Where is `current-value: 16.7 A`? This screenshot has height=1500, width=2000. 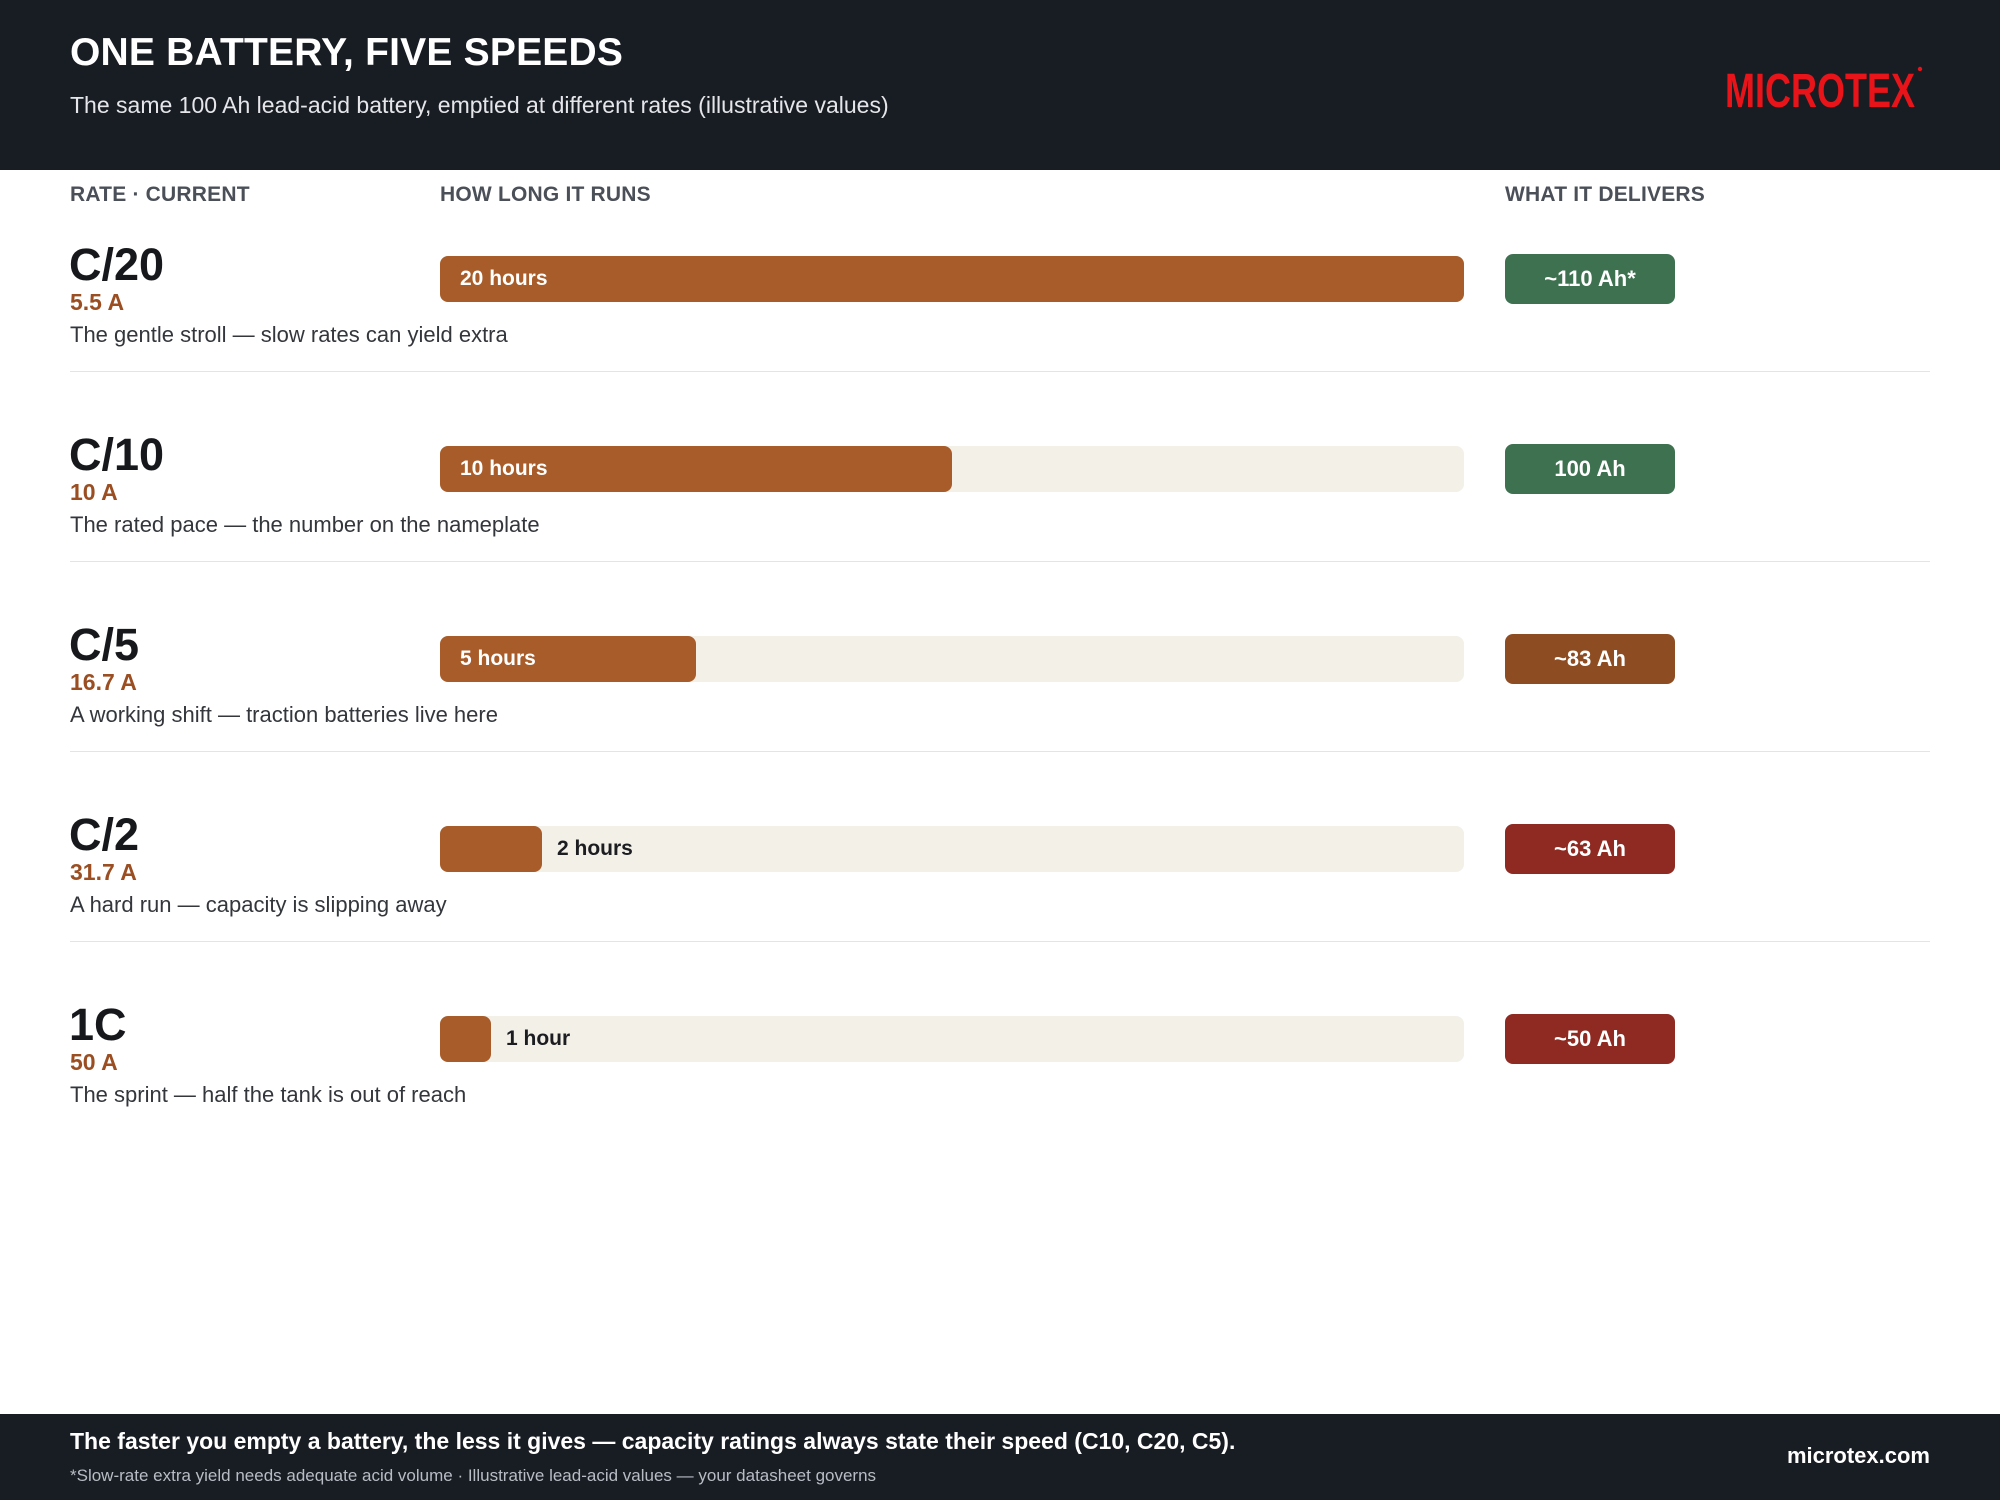 current-value: 16.7 A is located at coordinates (103, 682).